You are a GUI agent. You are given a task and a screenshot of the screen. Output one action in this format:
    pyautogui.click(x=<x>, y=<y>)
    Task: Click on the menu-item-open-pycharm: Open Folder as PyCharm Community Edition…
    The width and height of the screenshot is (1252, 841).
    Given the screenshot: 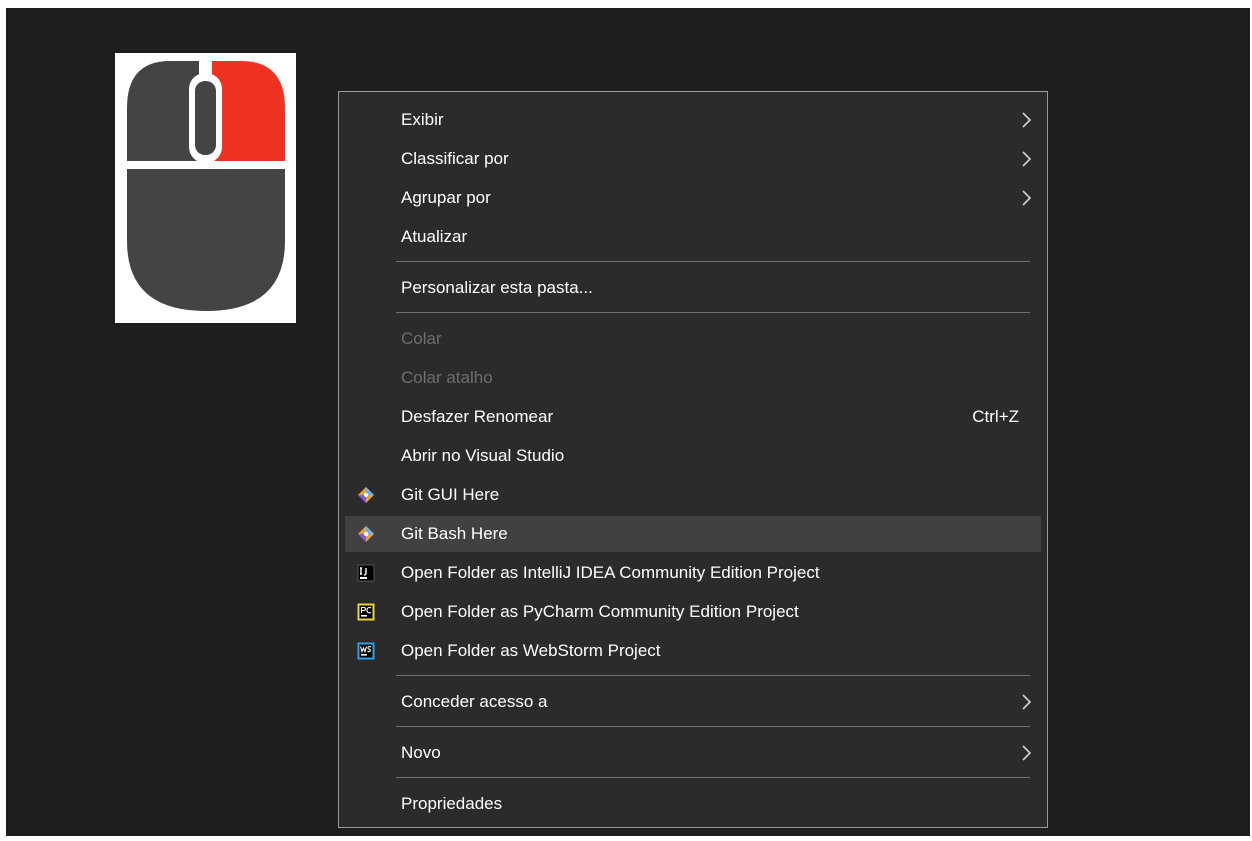 What is the action you would take?
    pyautogui.click(x=693, y=612)
    